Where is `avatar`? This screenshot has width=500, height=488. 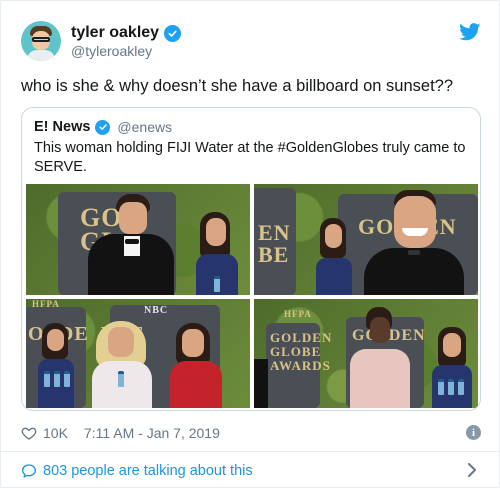 avatar is located at coordinates (41, 41).